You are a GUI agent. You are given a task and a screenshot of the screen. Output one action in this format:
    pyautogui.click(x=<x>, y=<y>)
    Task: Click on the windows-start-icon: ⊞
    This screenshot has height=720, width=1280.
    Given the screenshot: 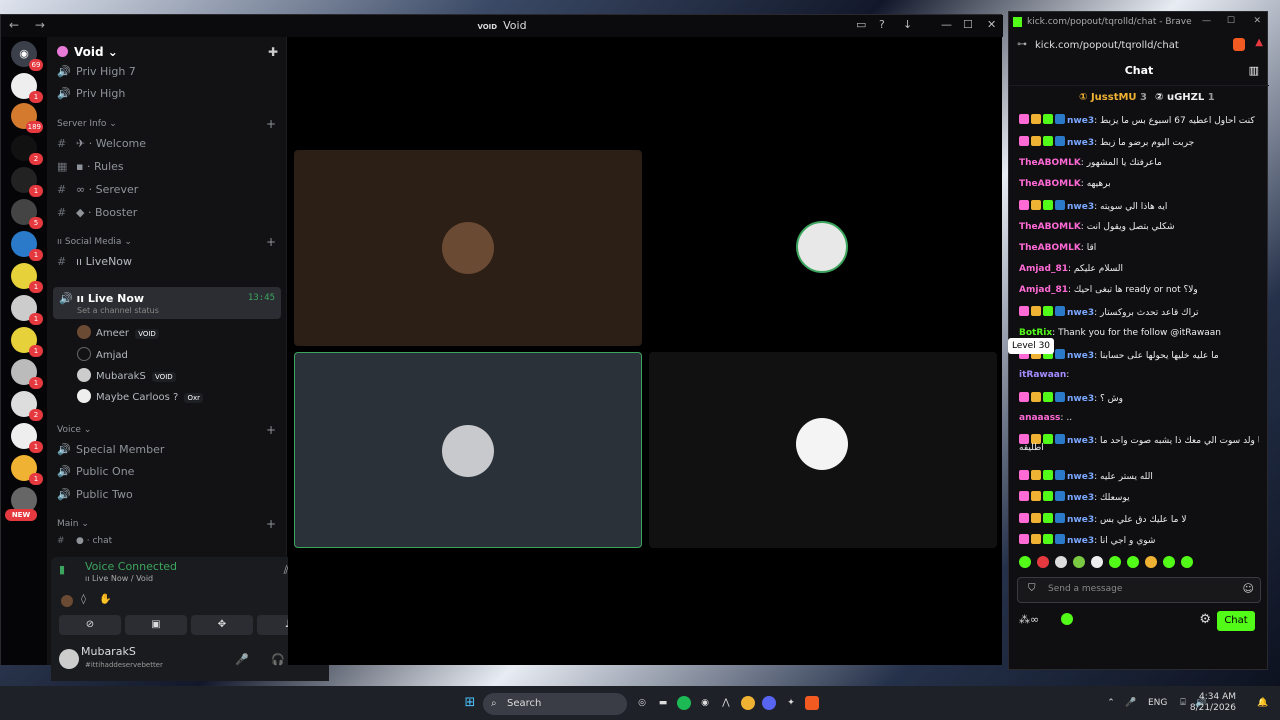 What is the action you would take?
    pyautogui.click(x=470, y=703)
    